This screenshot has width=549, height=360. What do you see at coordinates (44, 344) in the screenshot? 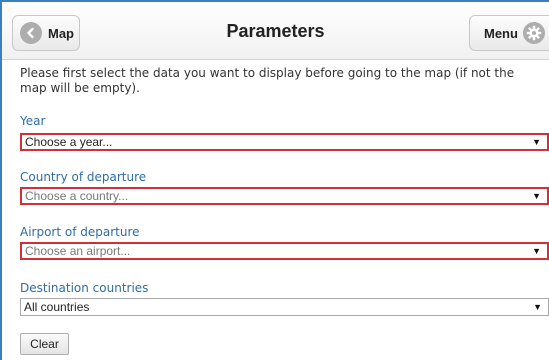
I see `clear-button: Clear` at bounding box center [44, 344].